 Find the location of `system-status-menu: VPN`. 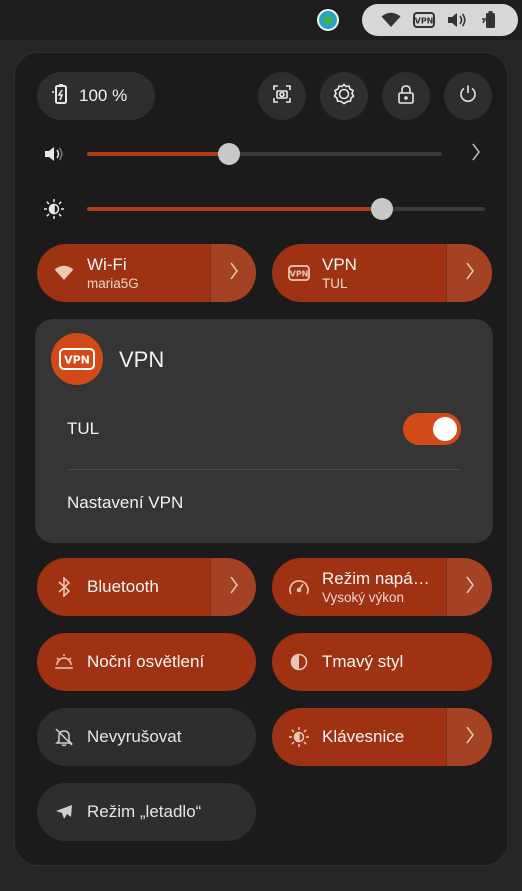

system-status-menu: VPN is located at coordinates (440, 20).